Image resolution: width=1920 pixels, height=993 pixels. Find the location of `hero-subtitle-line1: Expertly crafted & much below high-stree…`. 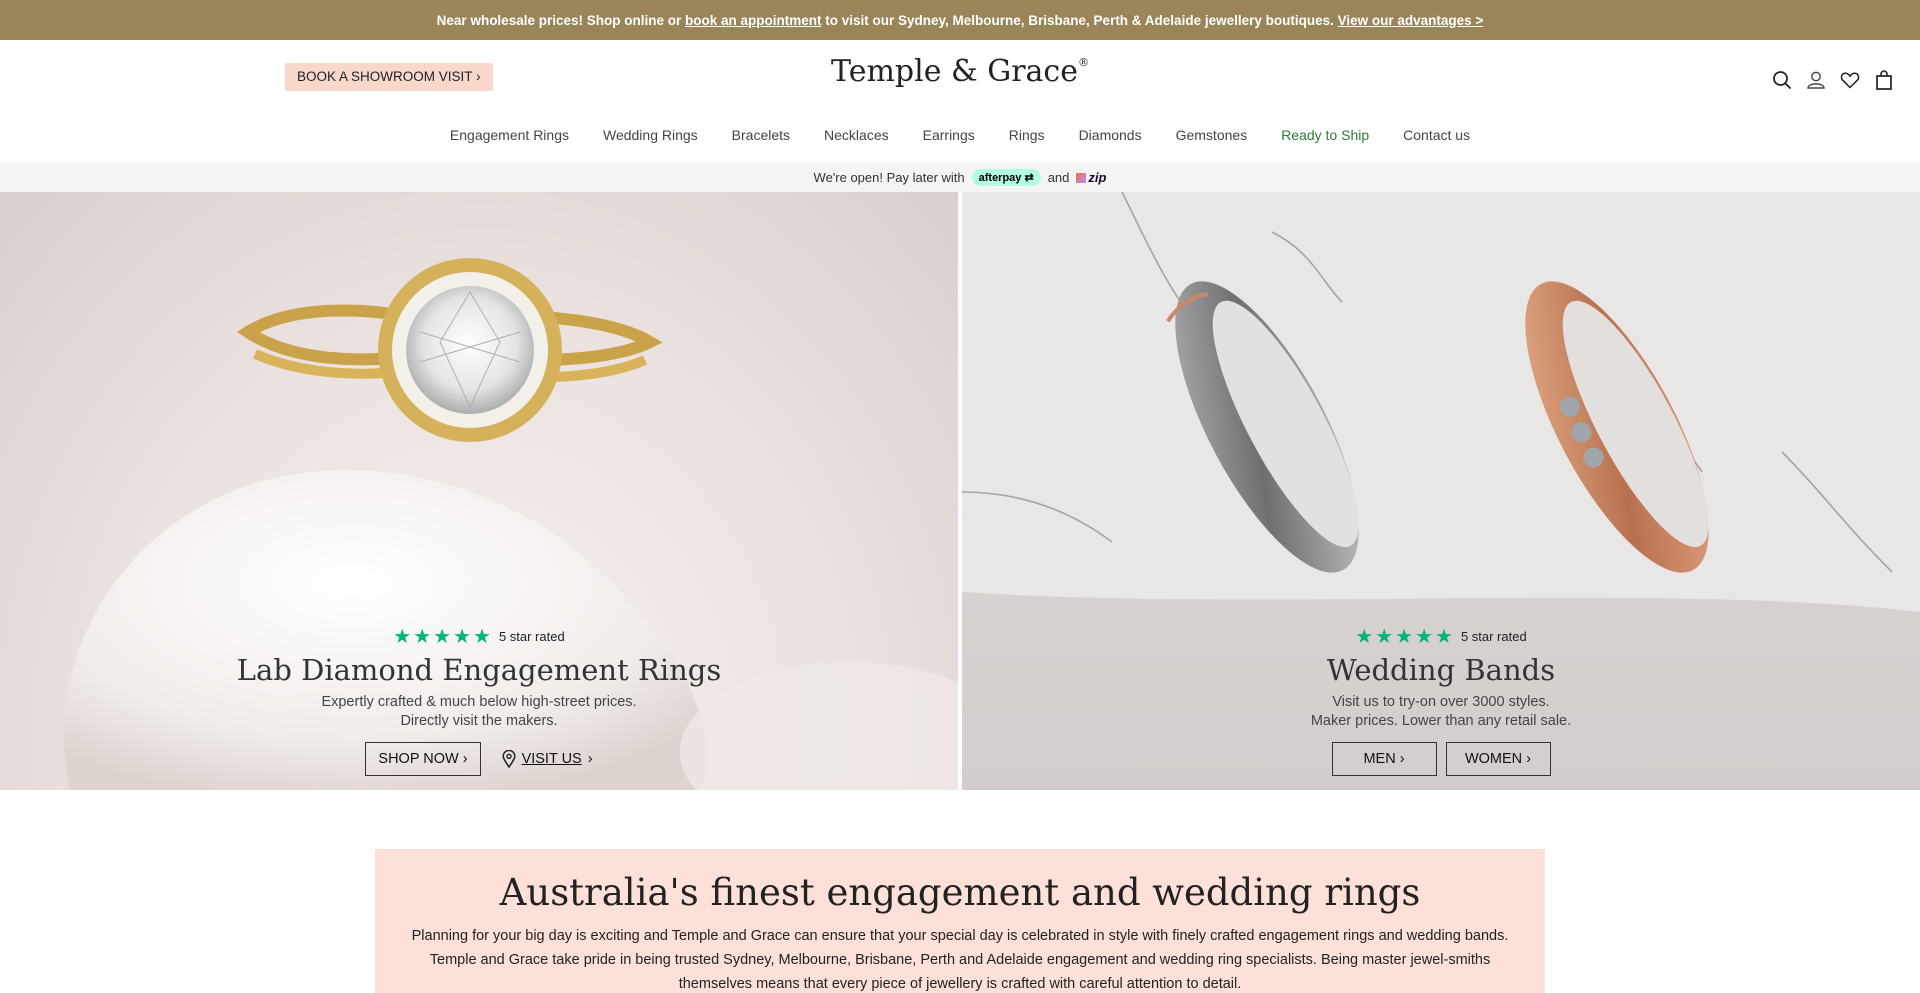

hero-subtitle-line1: Expertly crafted & much below high-stree… is located at coordinates (479, 702).